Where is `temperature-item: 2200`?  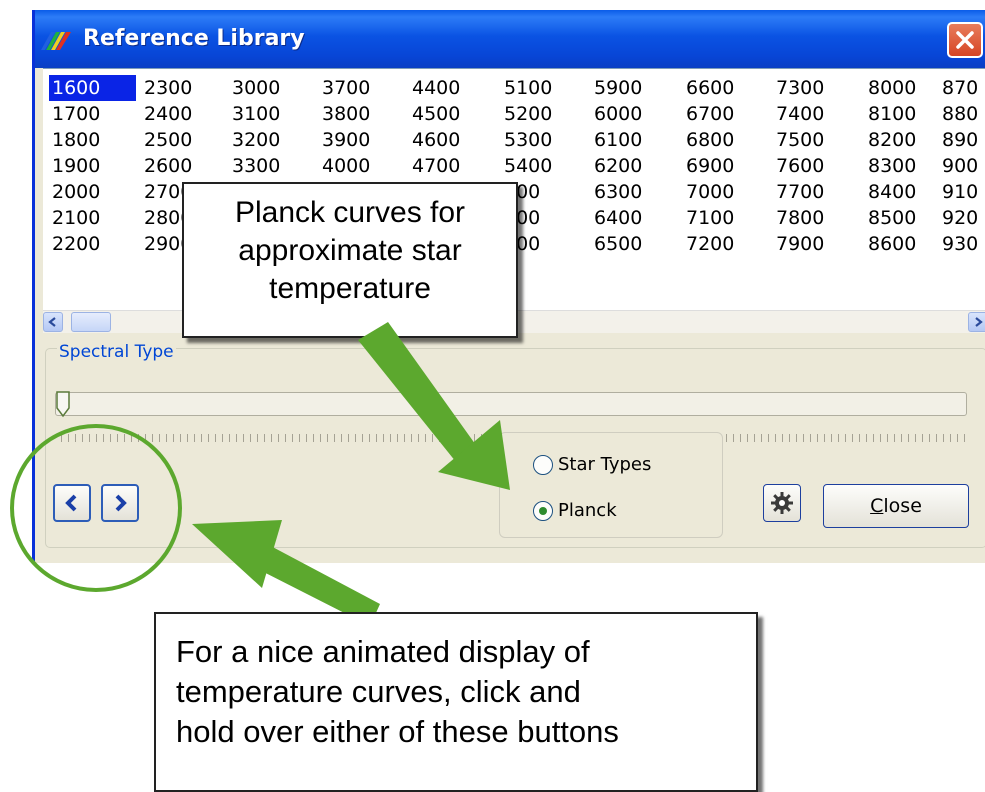
temperature-item: 2200 is located at coordinates (92, 244).